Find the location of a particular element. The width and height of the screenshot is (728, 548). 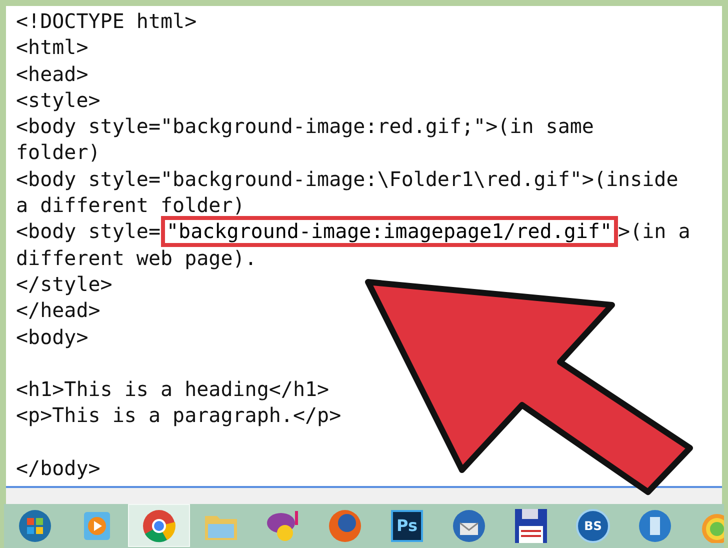

code-line: <body> is located at coordinates (52, 337).